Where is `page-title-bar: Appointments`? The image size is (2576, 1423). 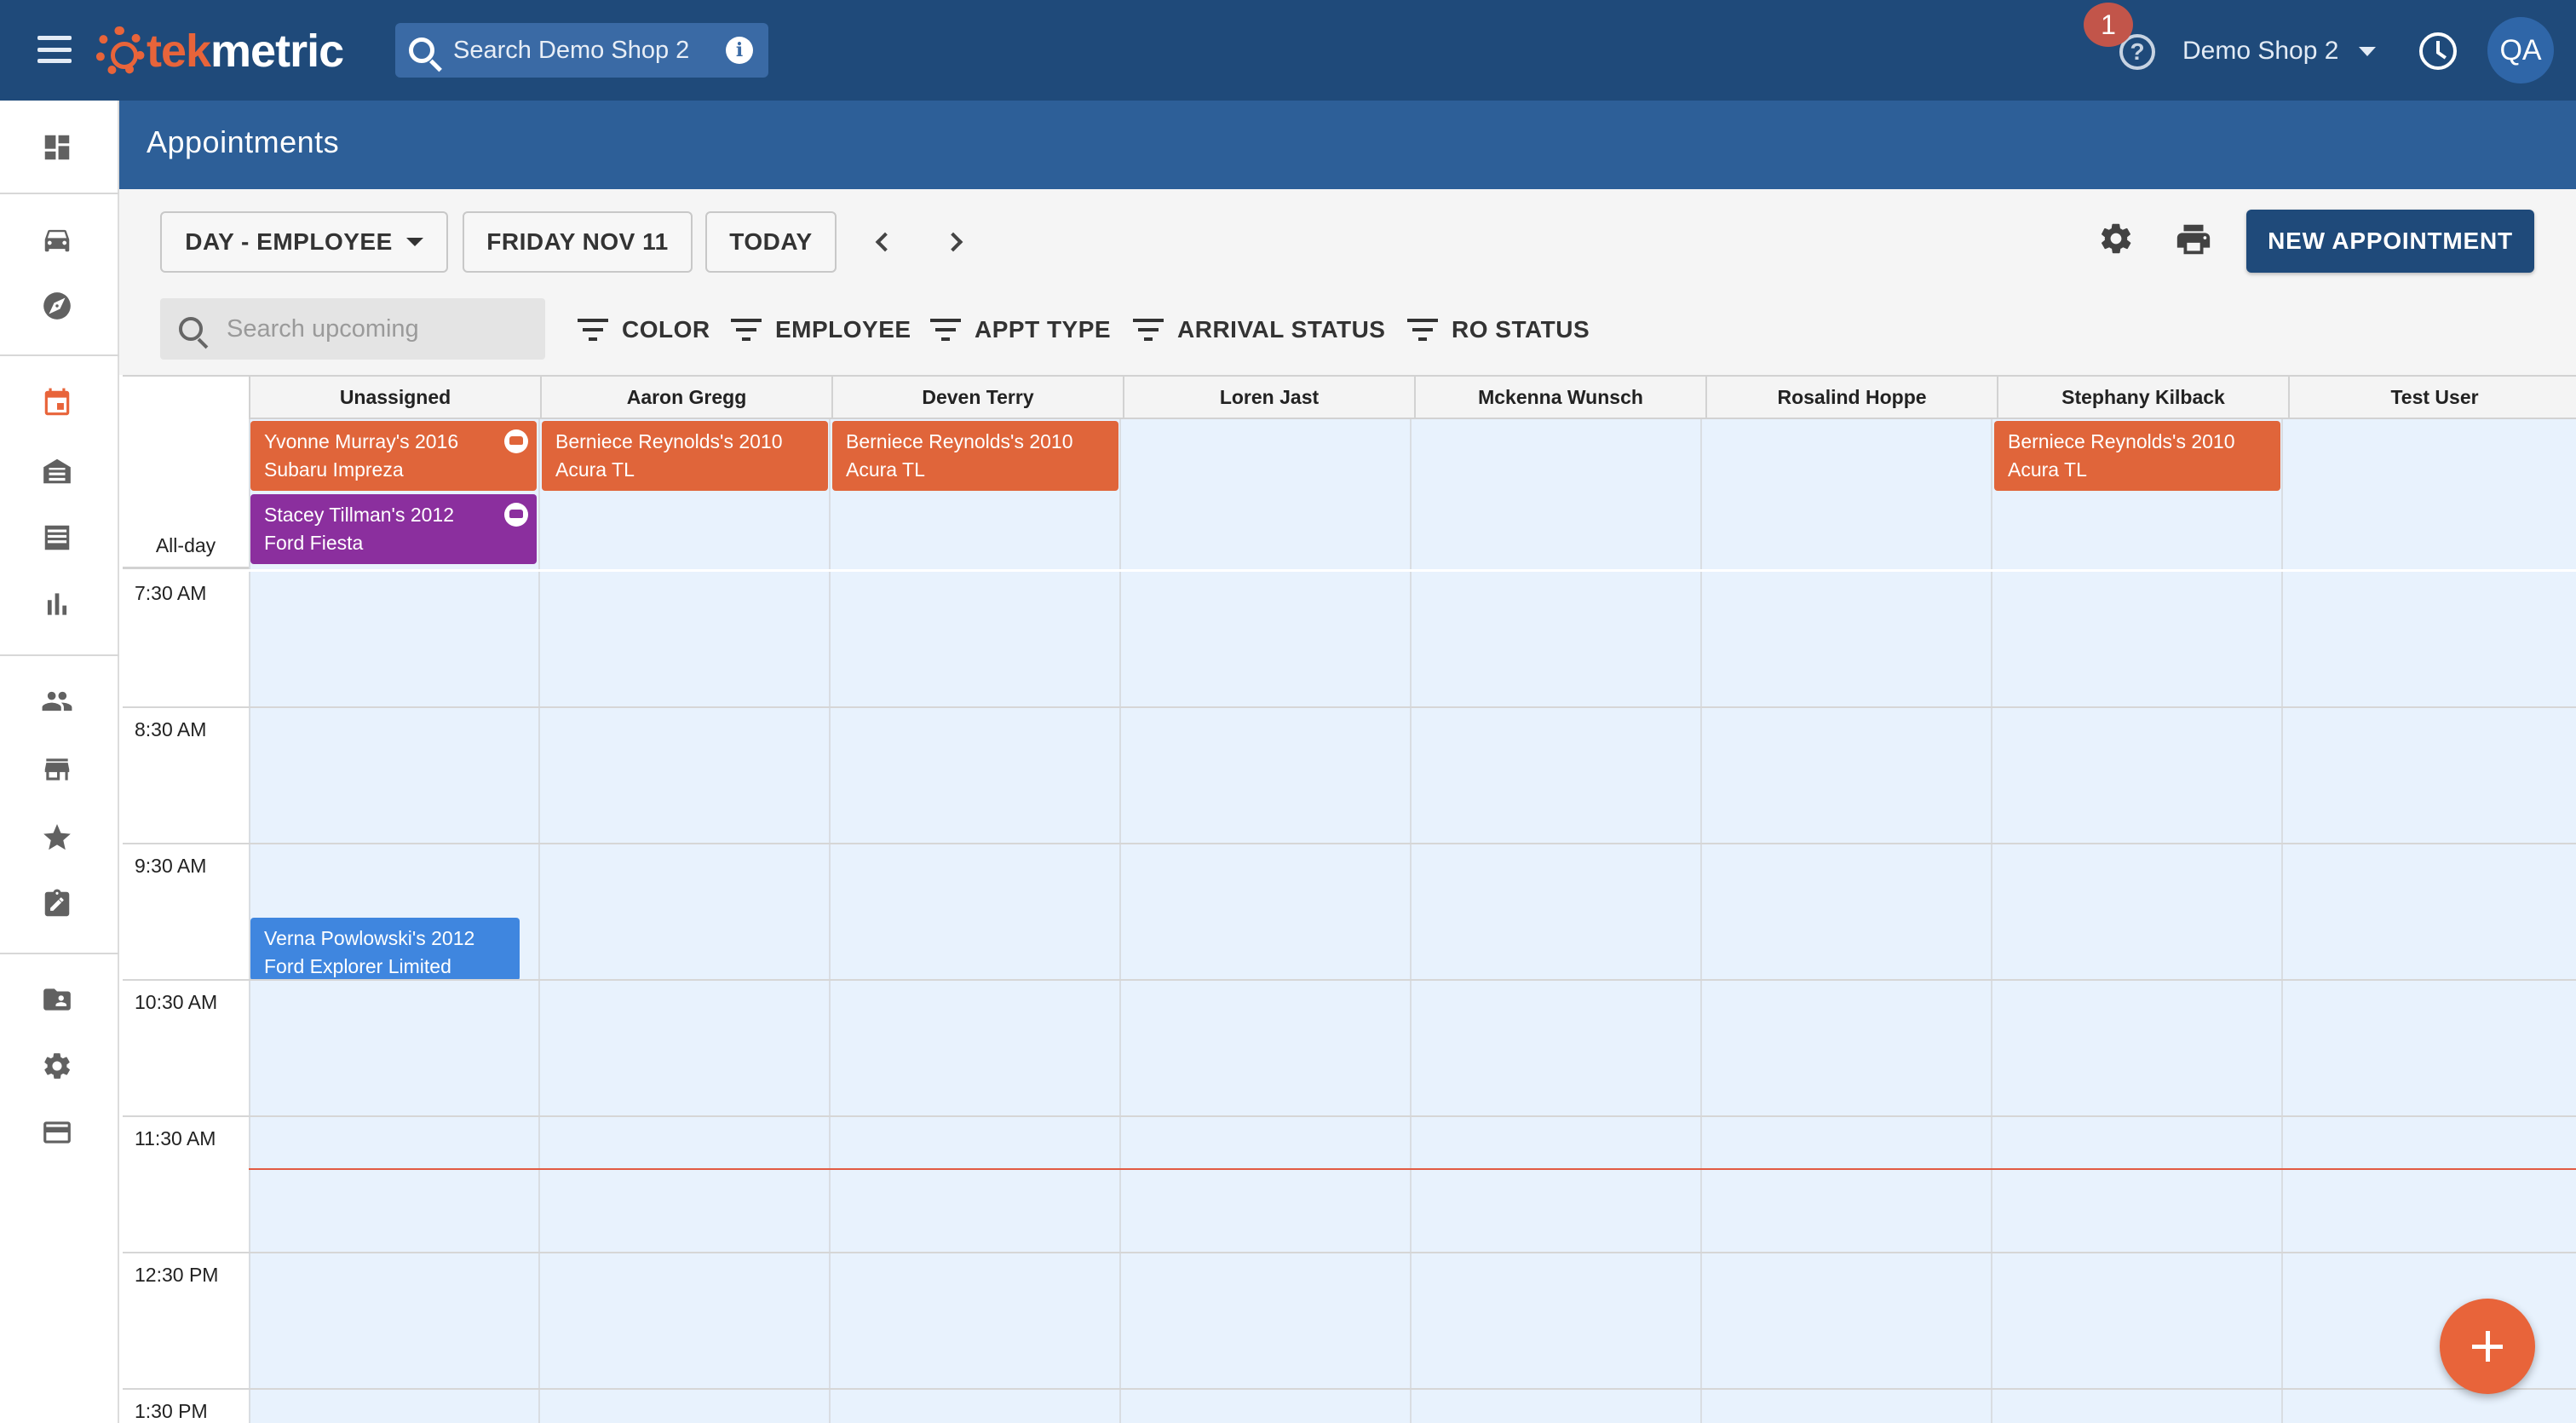 page-title-bar: Appointments is located at coordinates (1348, 145).